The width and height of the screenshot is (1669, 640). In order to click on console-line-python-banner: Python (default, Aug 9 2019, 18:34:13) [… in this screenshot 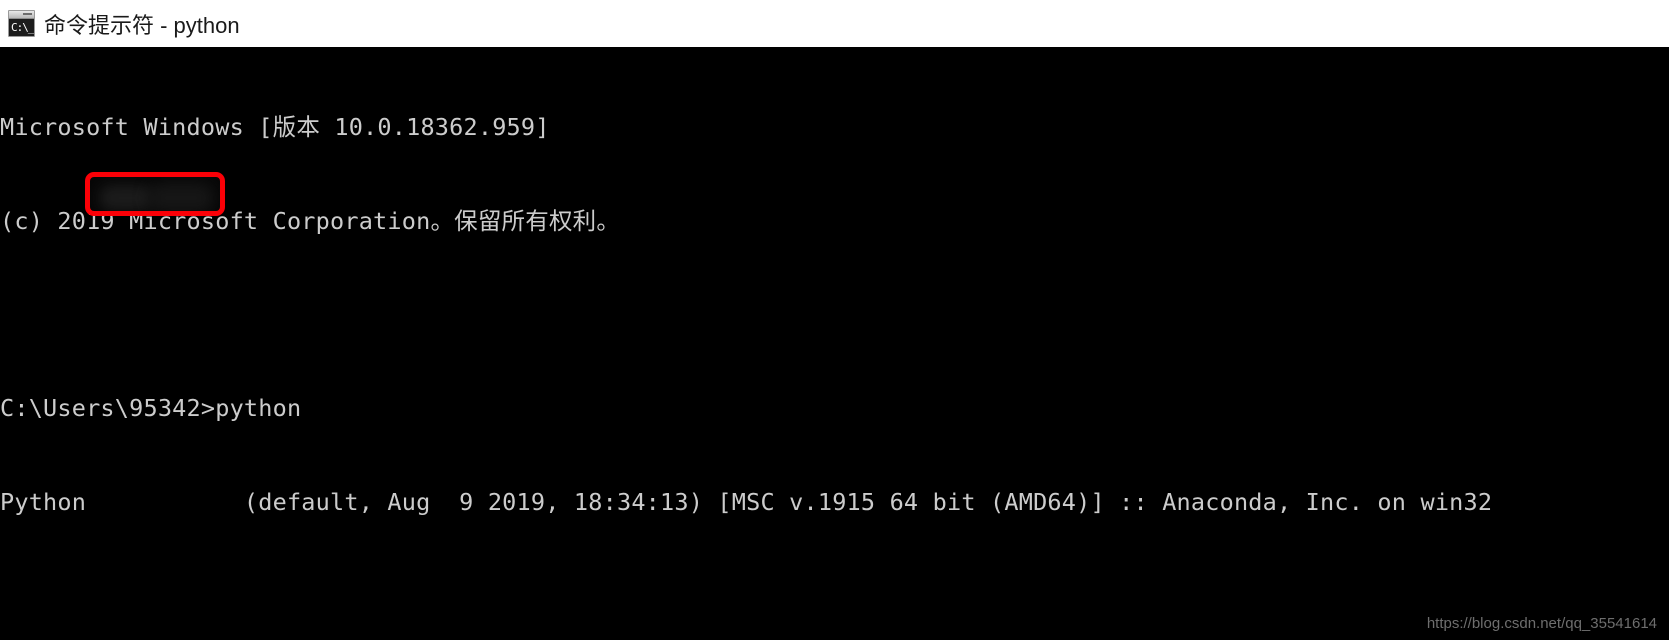, I will do `click(746, 501)`.